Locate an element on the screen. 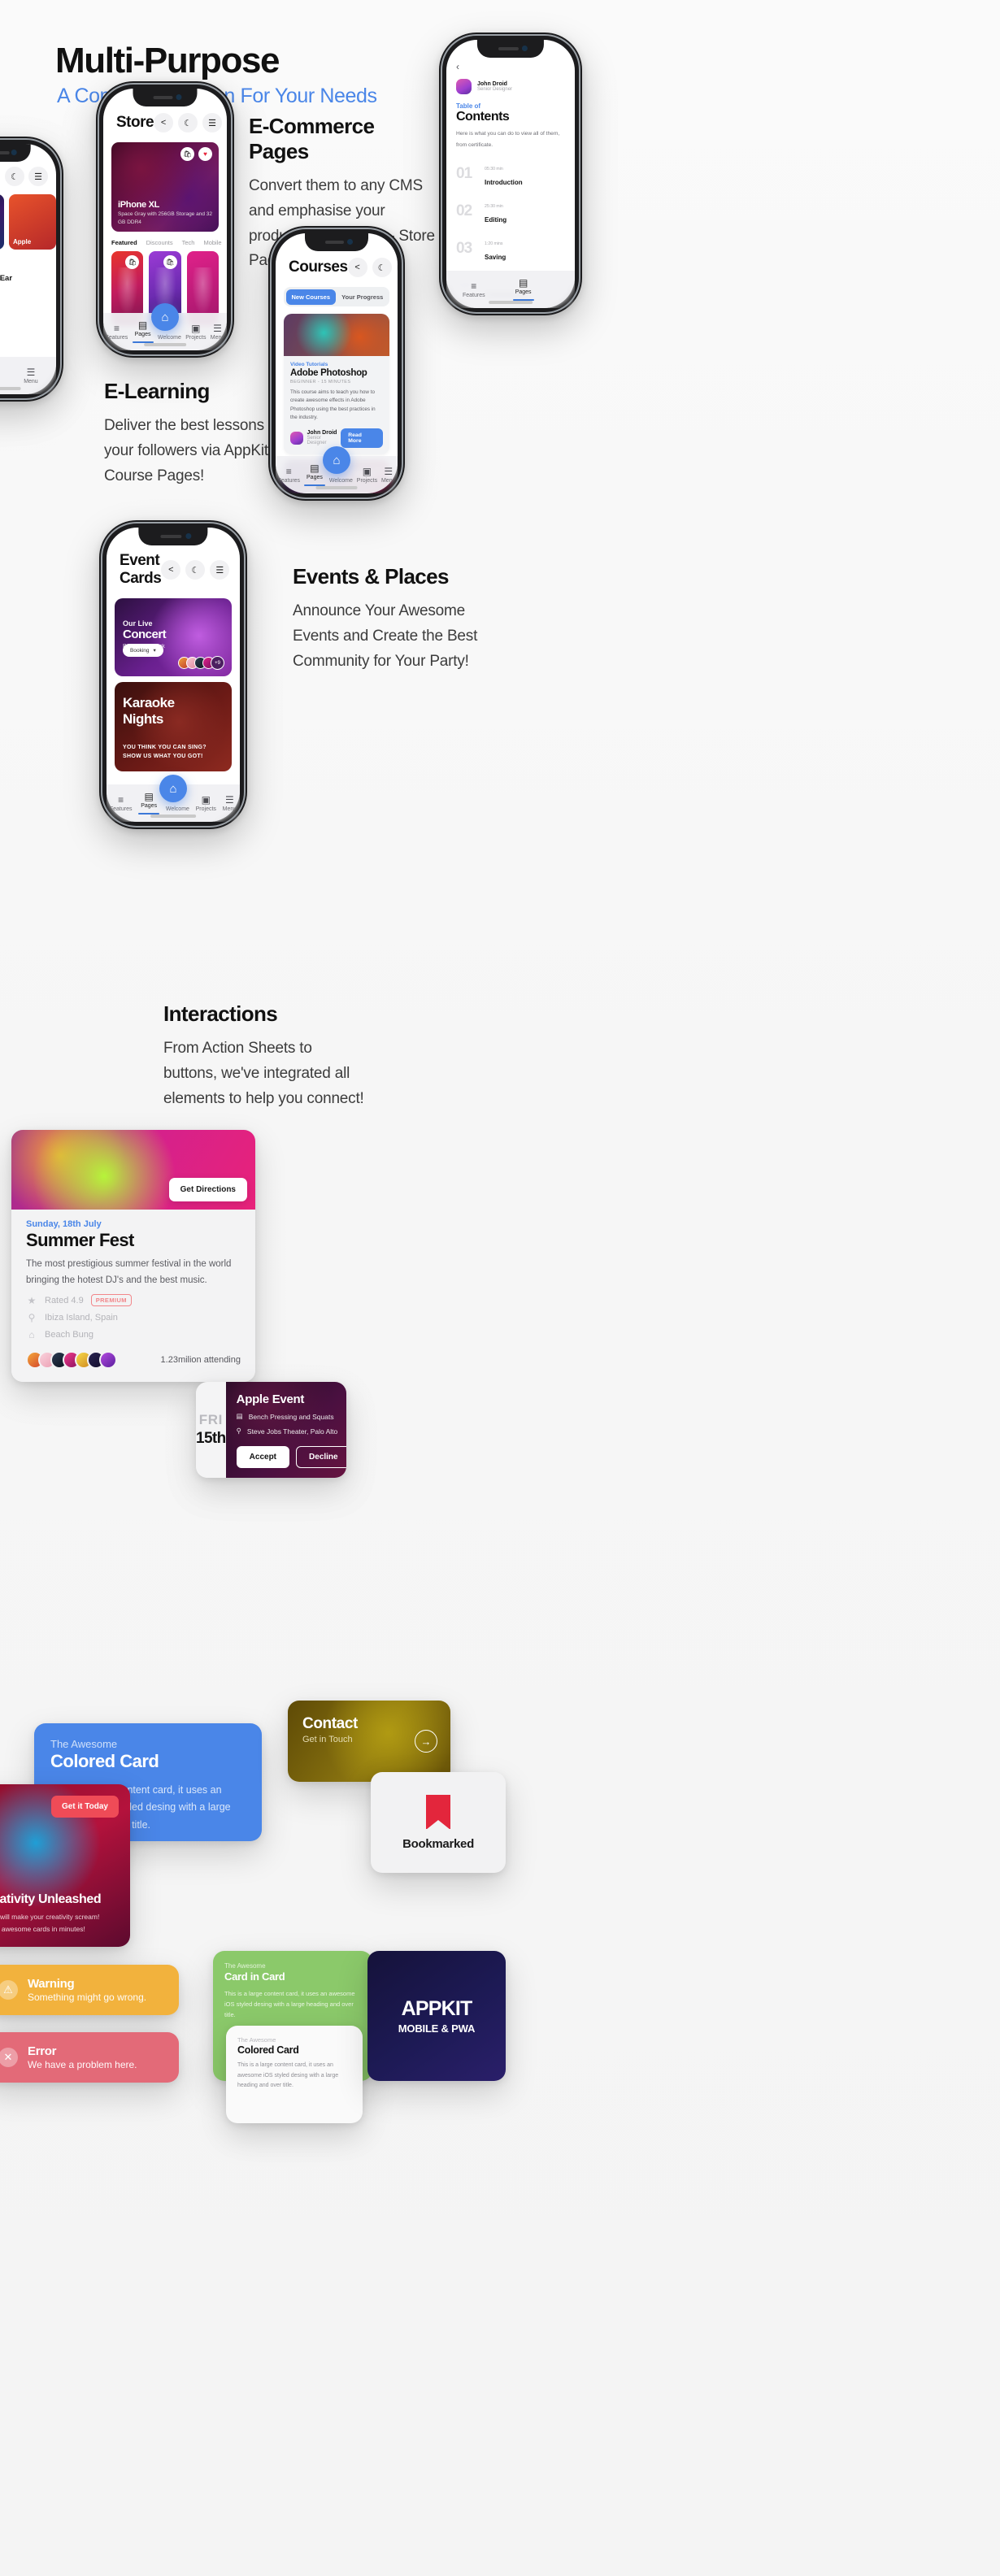 The width and height of the screenshot is (1000, 2576). item-time: 1:20 mins is located at coordinates (494, 244).